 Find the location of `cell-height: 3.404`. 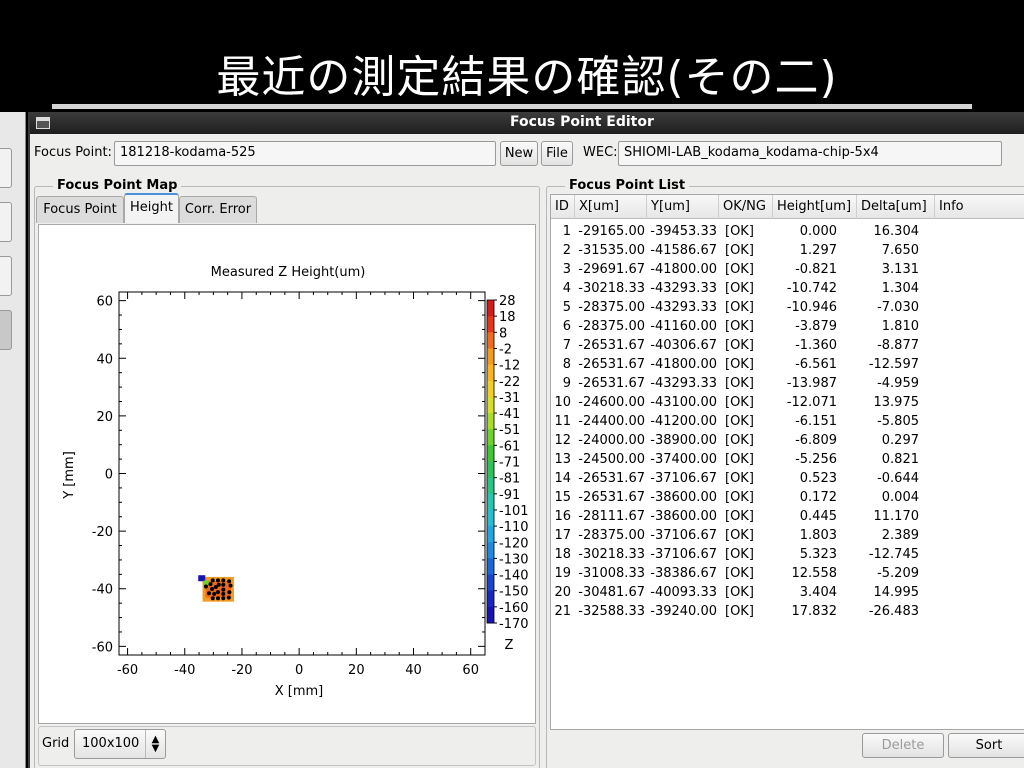

cell-height: 3.404 is located at coordinates (818, 592).